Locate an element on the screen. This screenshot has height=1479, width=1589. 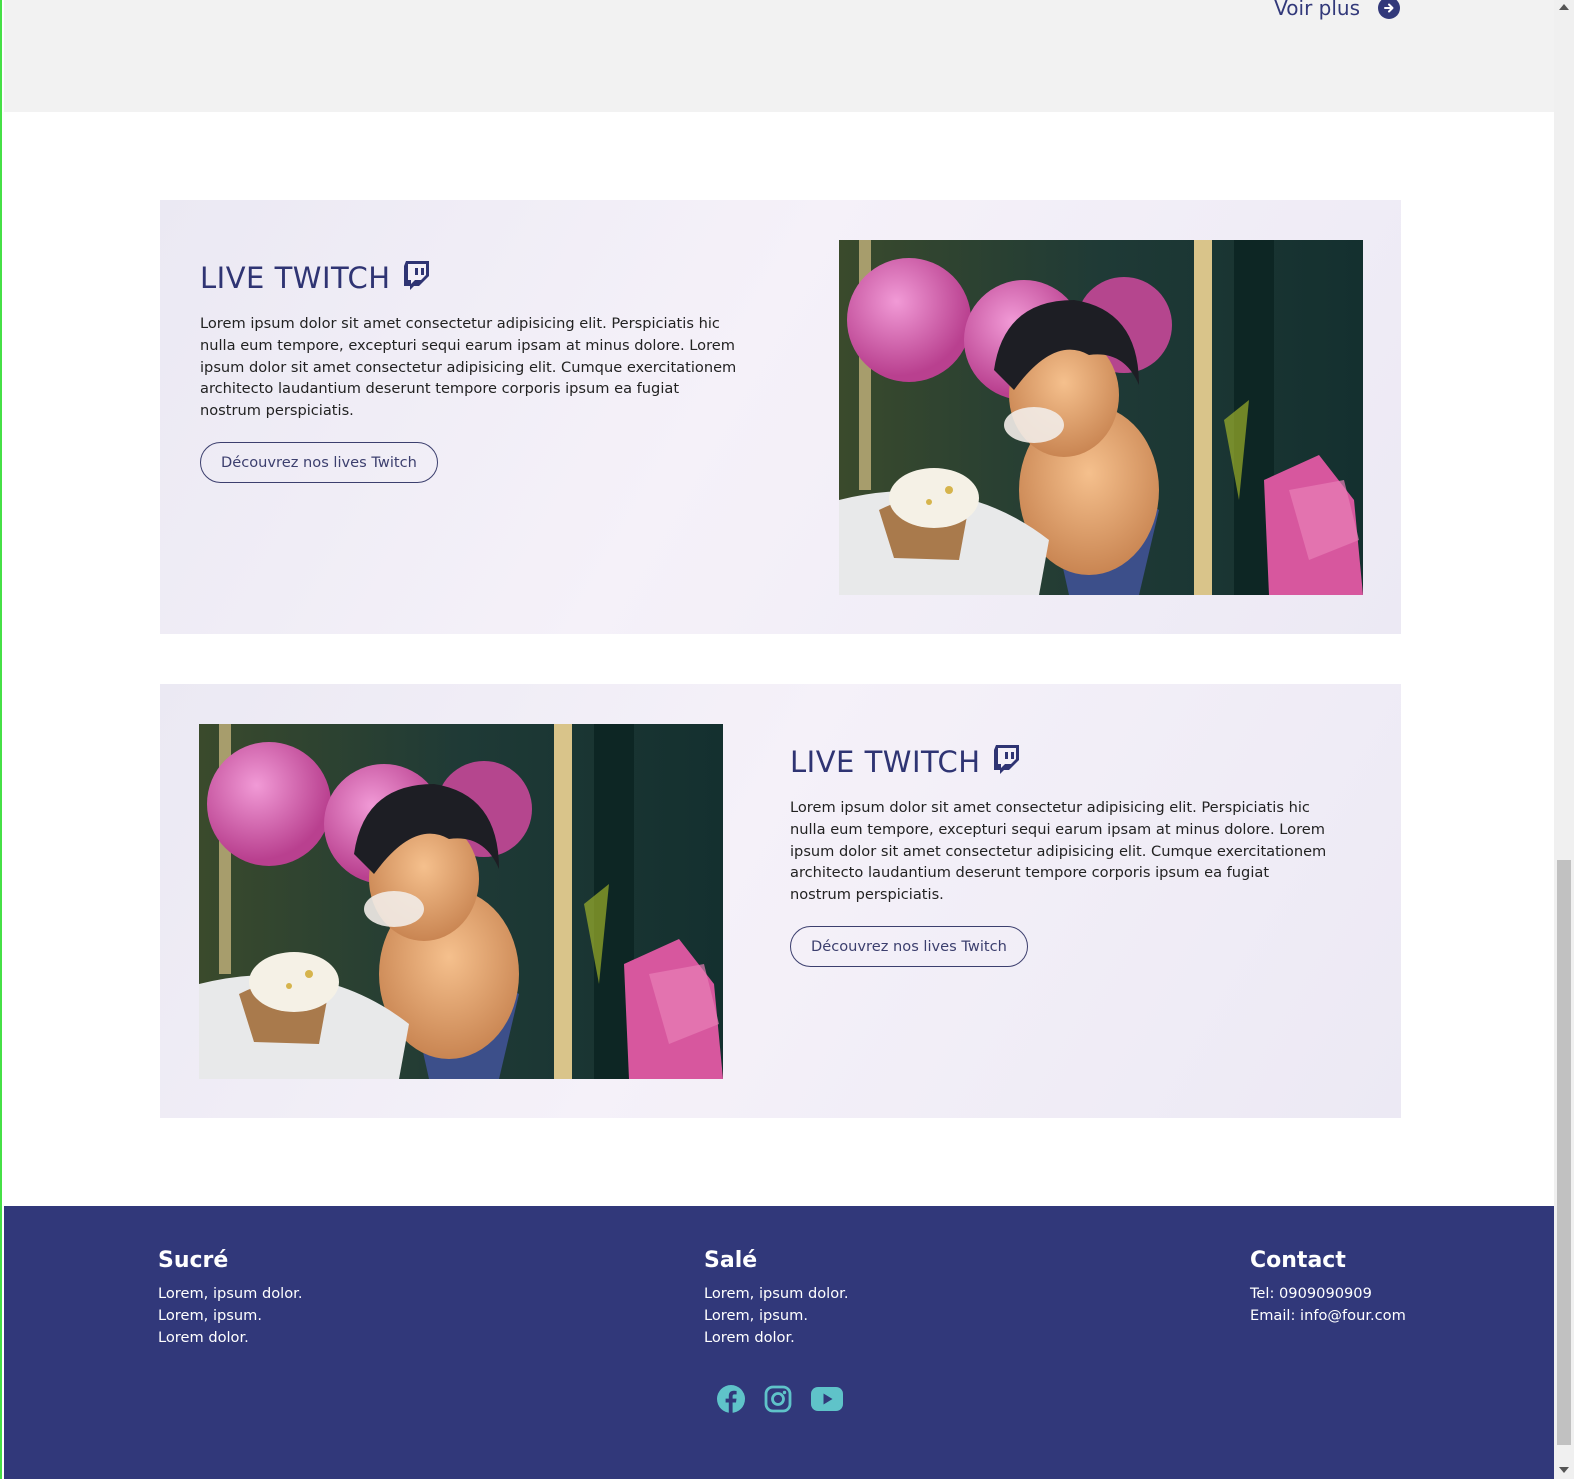
footer-heading-contact: Contact is located at coordinates (1298, 1260).